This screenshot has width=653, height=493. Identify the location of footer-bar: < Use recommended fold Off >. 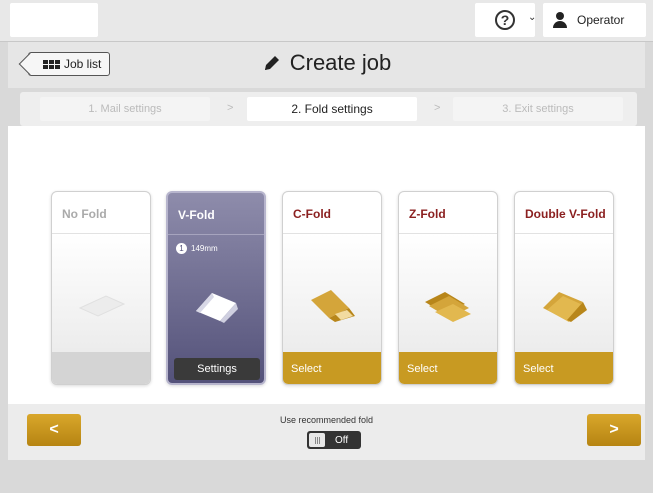
(326, 432).